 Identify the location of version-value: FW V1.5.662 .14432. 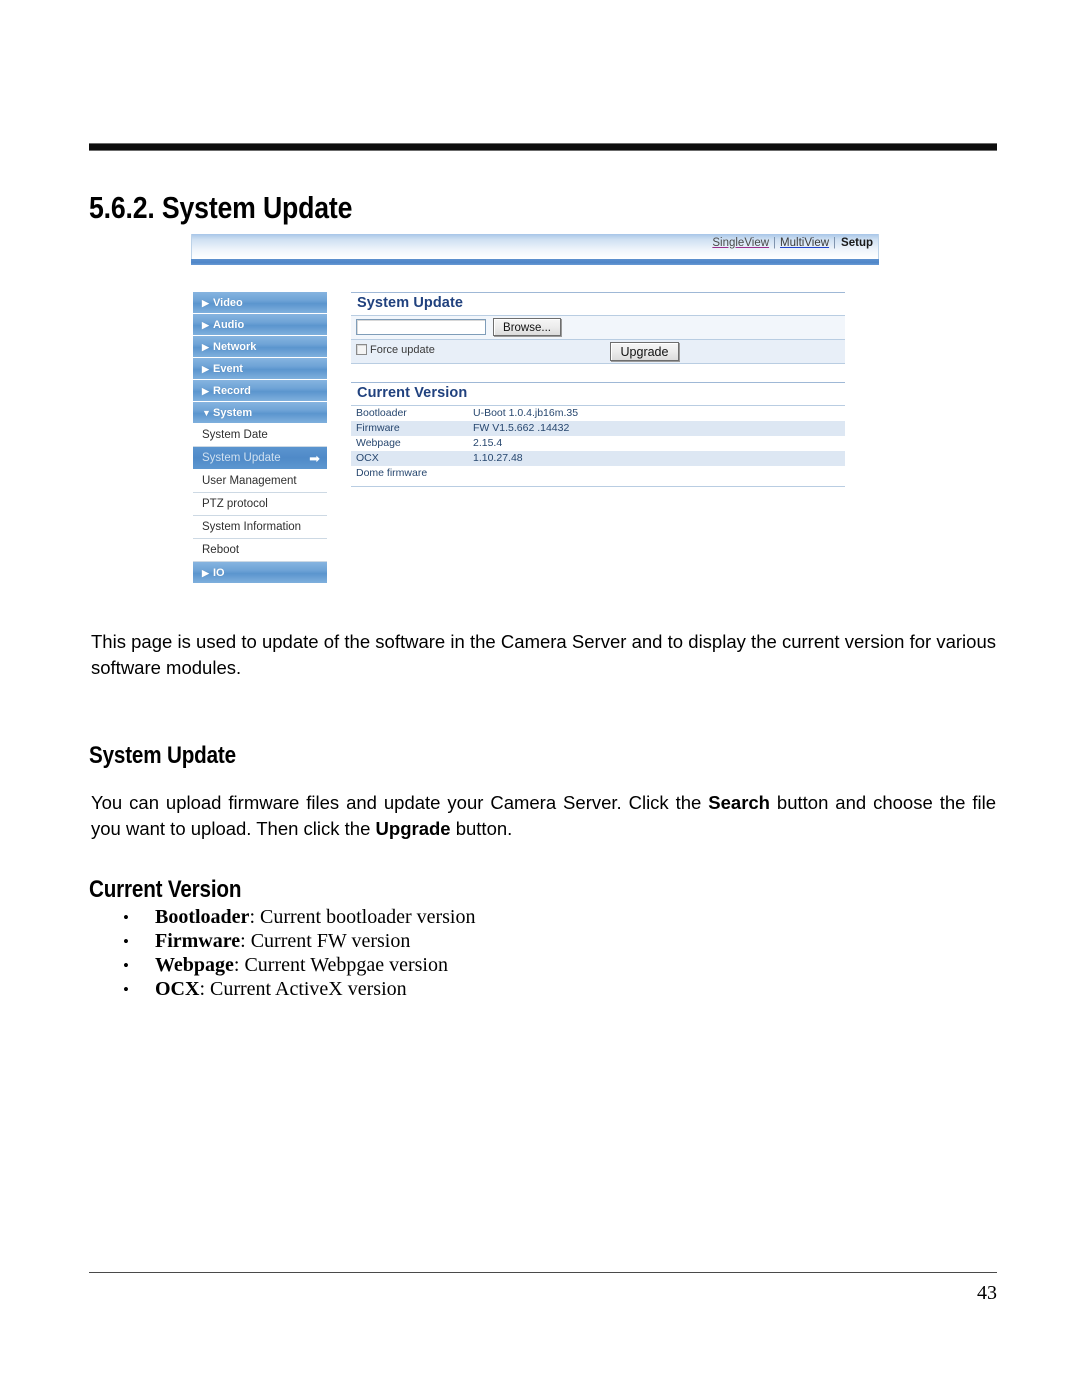
(521, 428).